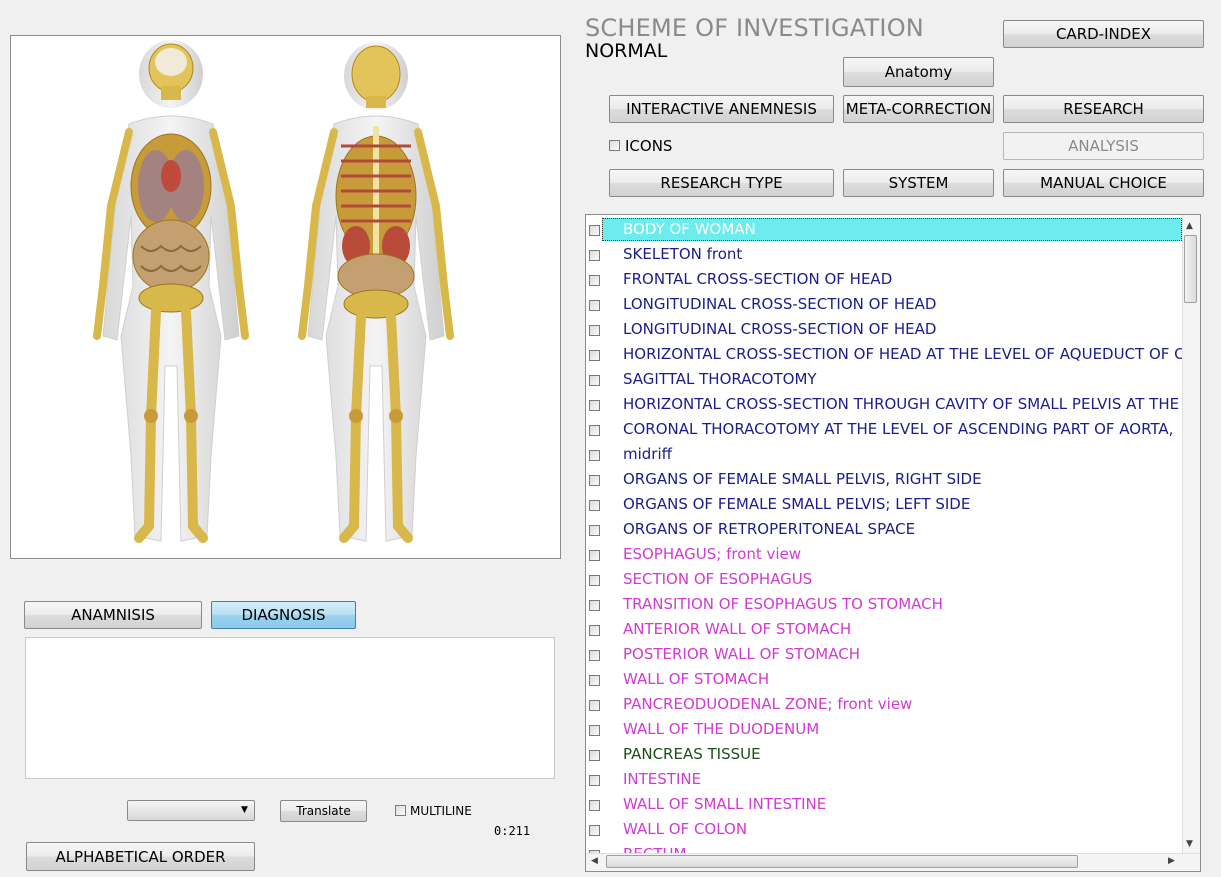 This screenshot has height=877, width=1221. What do you see at coordinates (769, 529) in the screenshot?
I see `list-item-label: ORGANS OF RETROPERITONEAL SPACE` at bounding box center [769, 529].